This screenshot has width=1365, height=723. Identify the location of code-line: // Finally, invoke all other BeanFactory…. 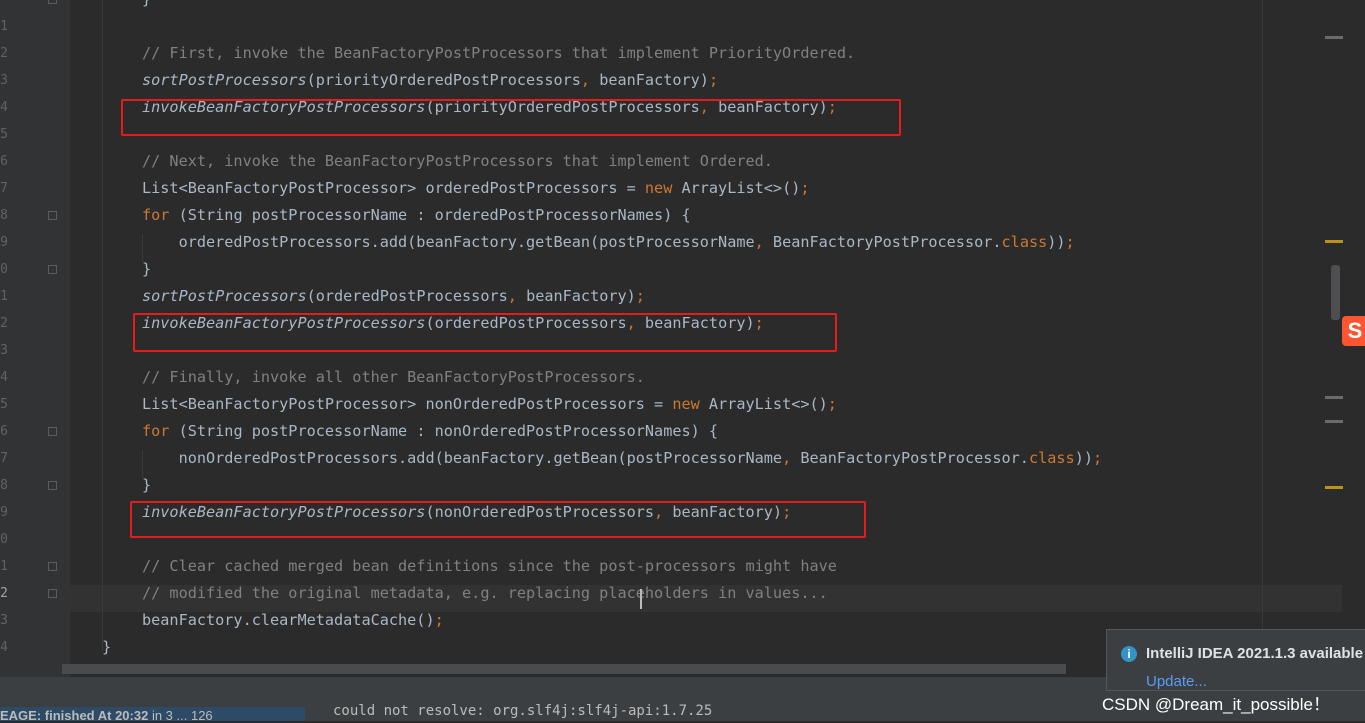
(393, 377).